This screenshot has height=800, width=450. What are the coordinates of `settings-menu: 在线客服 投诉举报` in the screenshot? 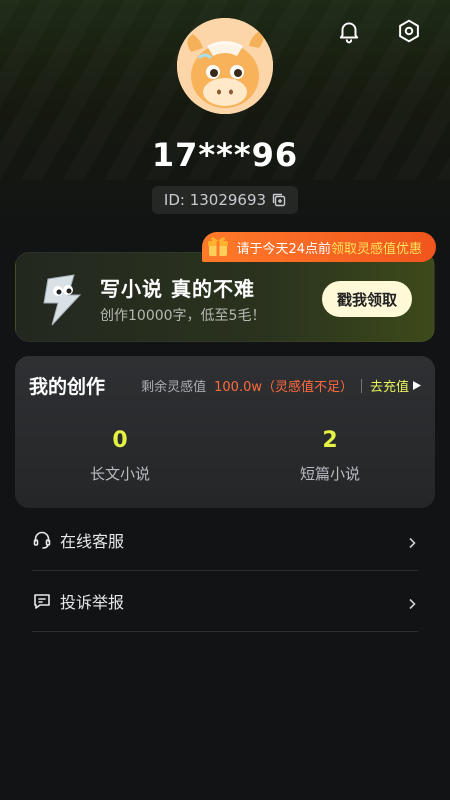 It's located at (225, 571).